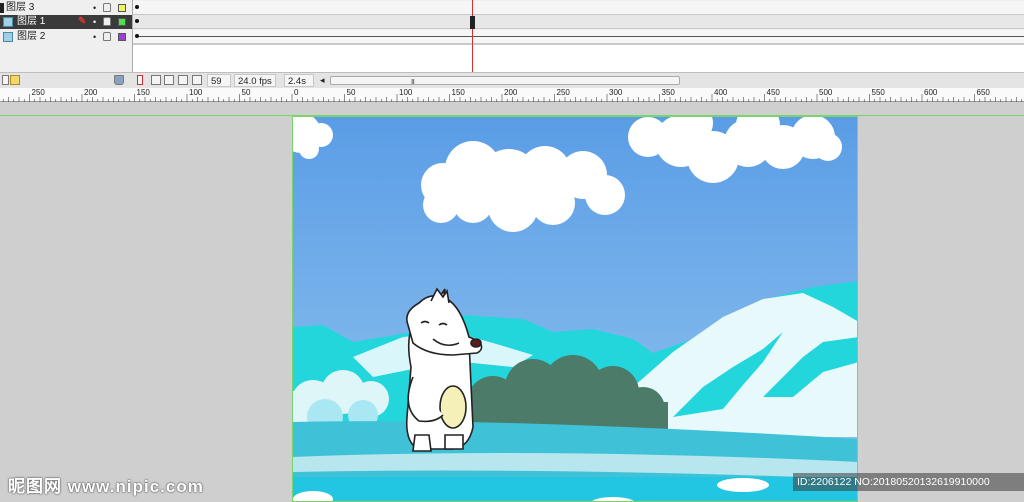 Image resolution: width=1024 pixels, height=502 pixels. I want to click on layer-row-2: 图层 2 •, so click(66, 37).